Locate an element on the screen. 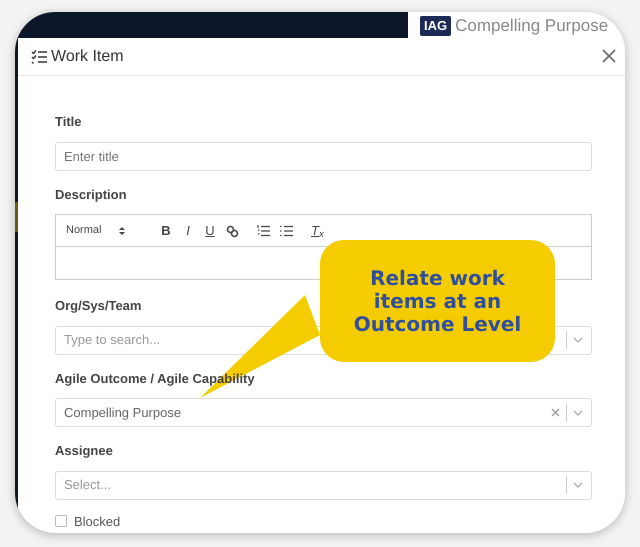  tag-badge: IAG is located at coordinates (436, 26).